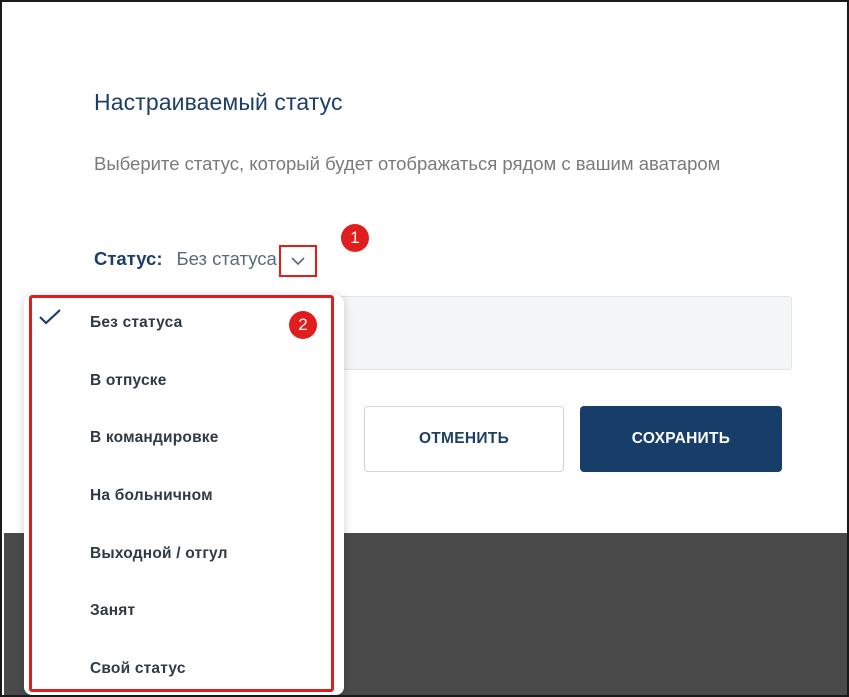 Image resolution: width=849 pixels, height=697 pixels. What do you see at coordinates (464, 439) in the screenshot?
I see `cancel-button: ОТМЕНИТЬ` at bounding box center [464, 439].